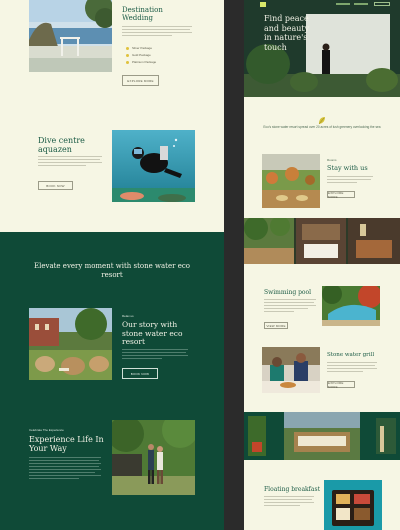 This screenshot has height=530, width=400. Describe the element at coordinates (350, 179) in the screenshot. I see `stay-description` at that location.